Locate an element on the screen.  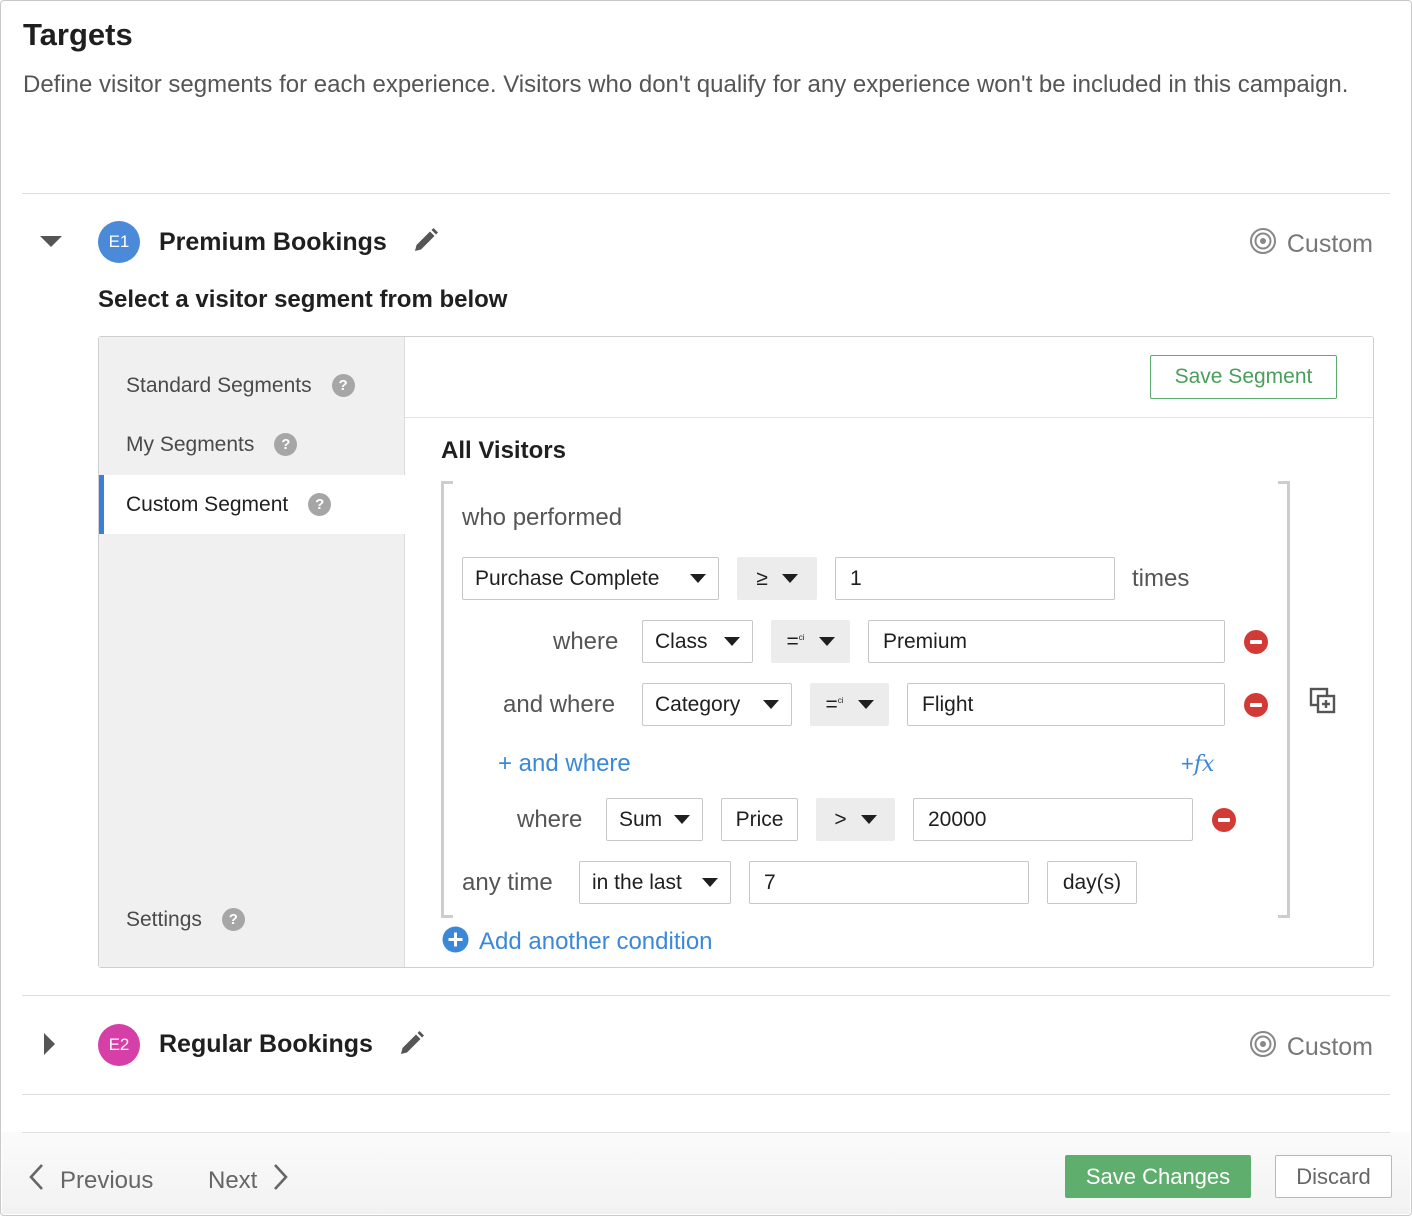
experience-badge: E2 is located at coordinates (119, 1045).